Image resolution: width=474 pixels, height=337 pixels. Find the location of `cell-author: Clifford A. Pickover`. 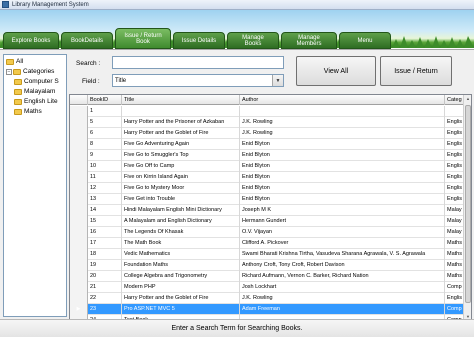

cell-author: Clifford A. Pickover is located at coordinates (342, 243).